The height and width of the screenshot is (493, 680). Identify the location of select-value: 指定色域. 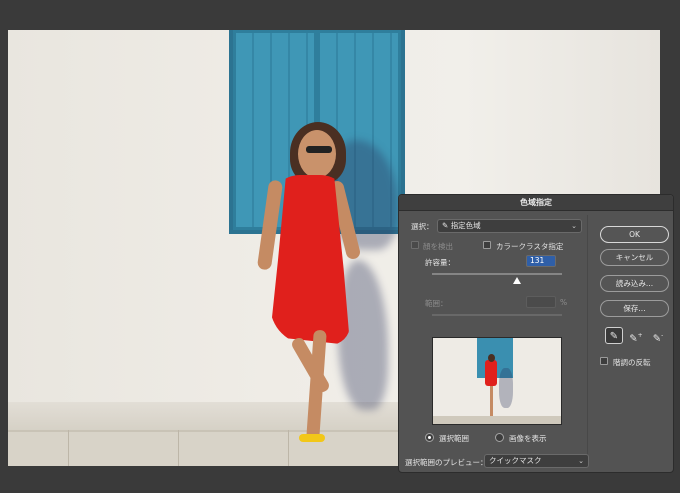
(465, 225).